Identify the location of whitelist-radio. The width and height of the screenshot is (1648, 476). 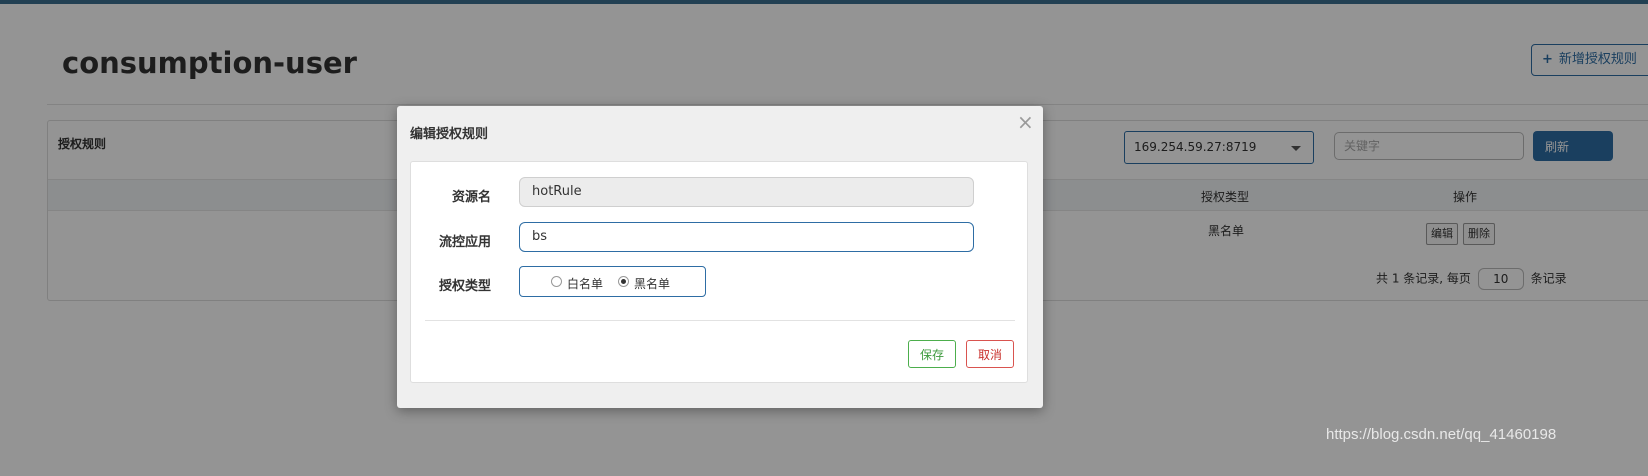
(556, 281).